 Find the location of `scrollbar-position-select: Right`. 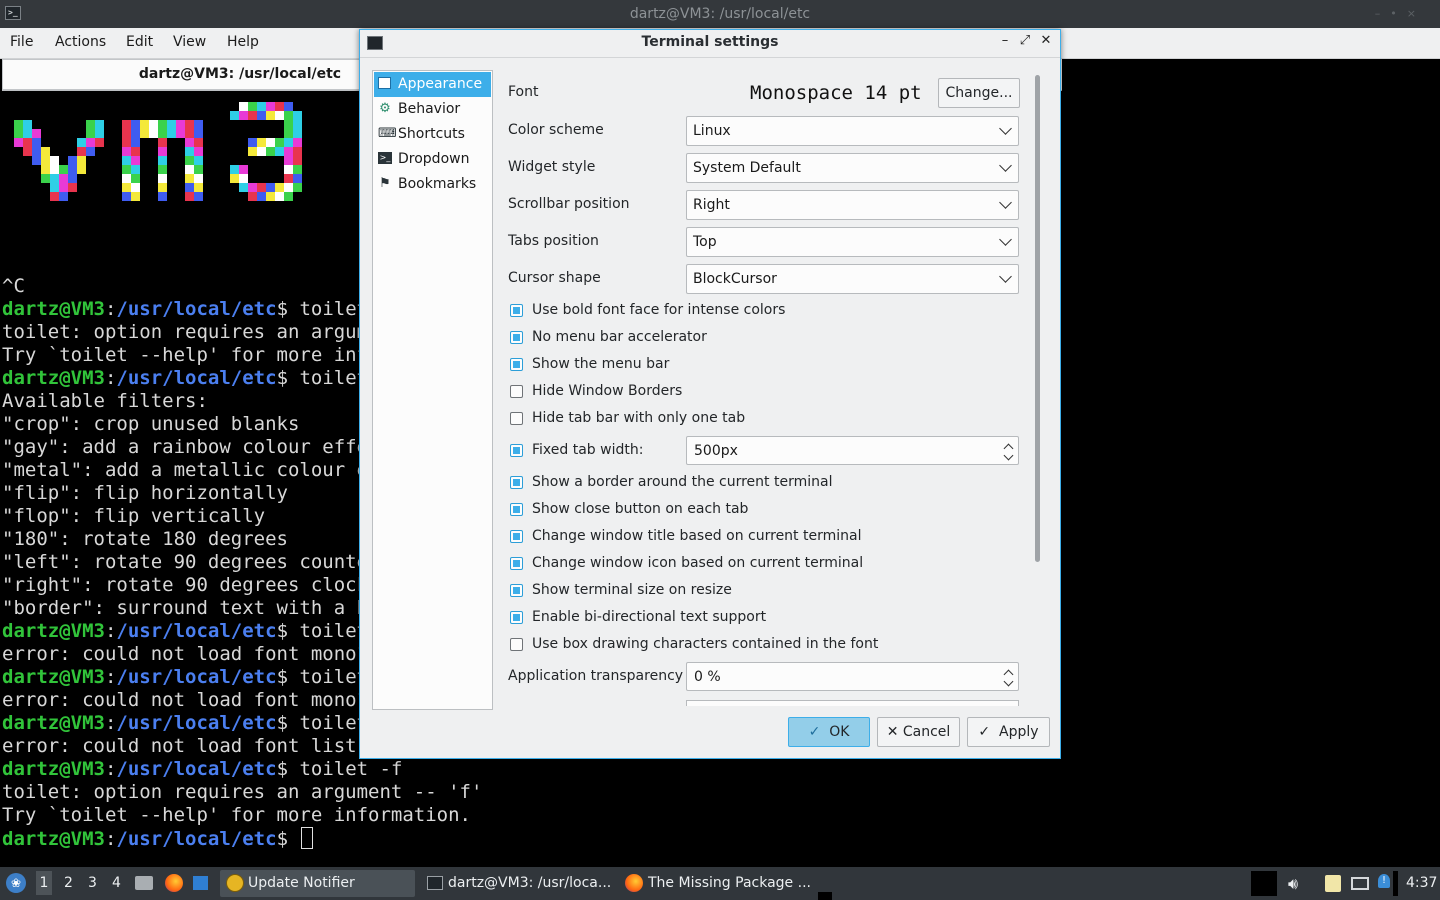

scrollbar-position-select: Right is located at coordinates (852, 205).